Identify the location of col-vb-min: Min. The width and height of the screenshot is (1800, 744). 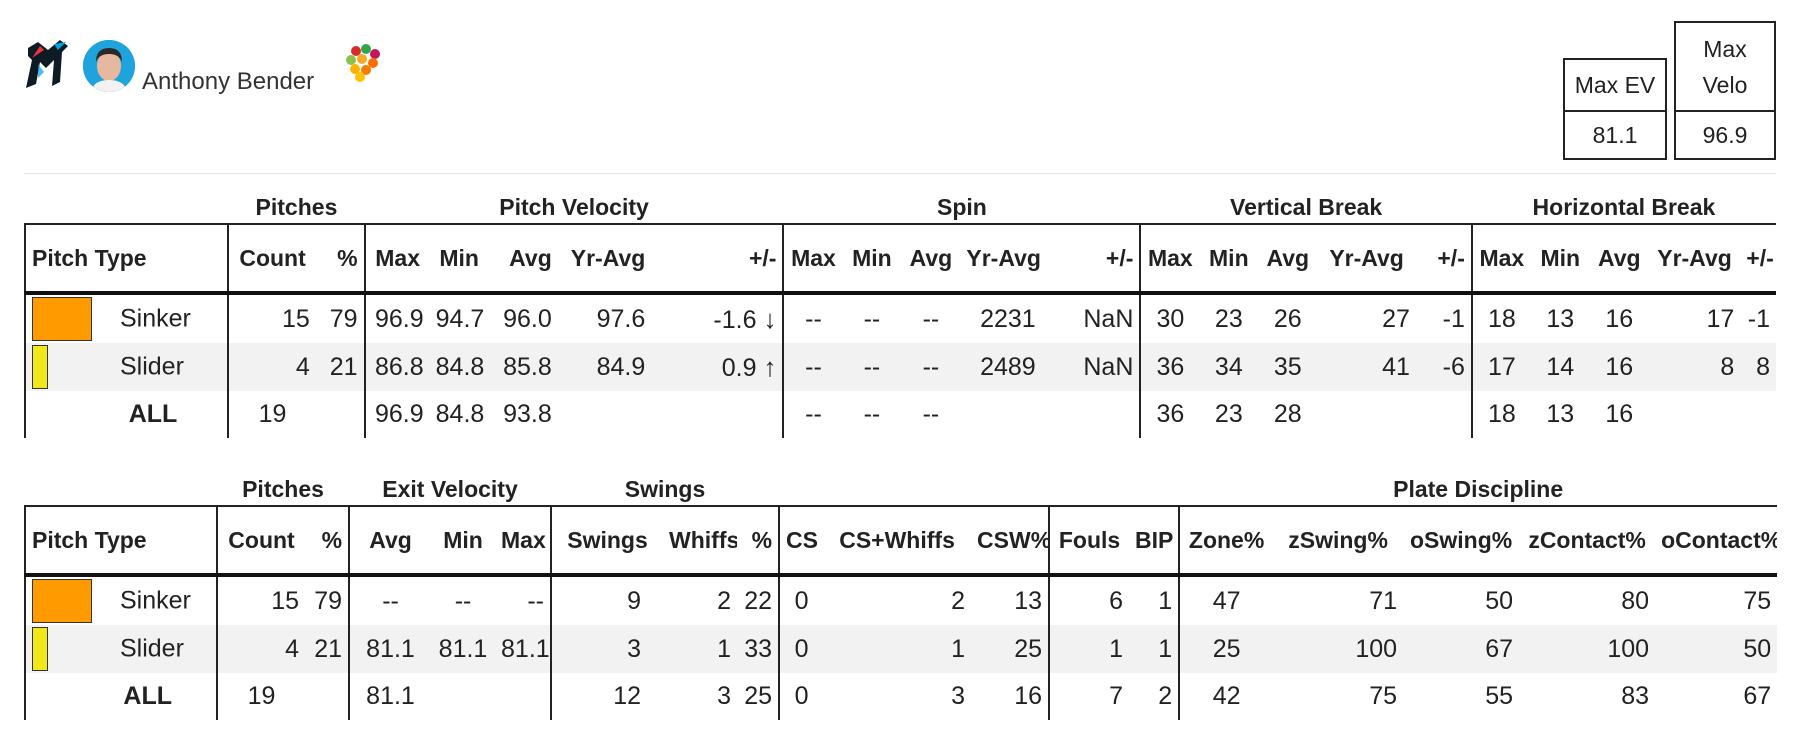
(1229, 259).